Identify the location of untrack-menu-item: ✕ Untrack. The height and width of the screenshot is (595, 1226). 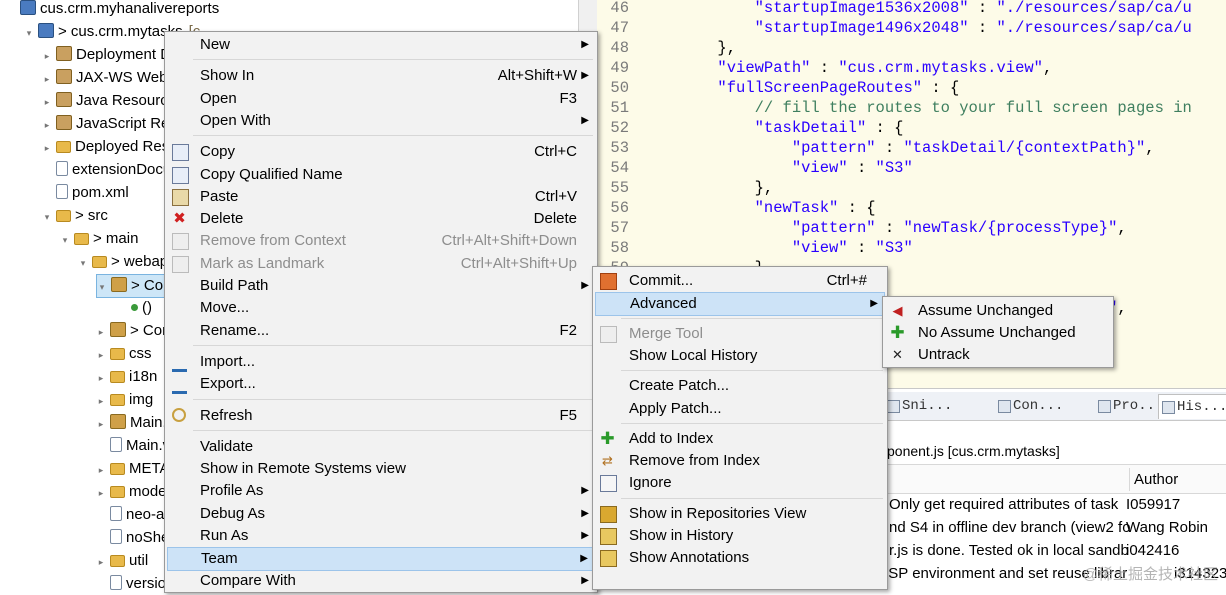
(998, 355).